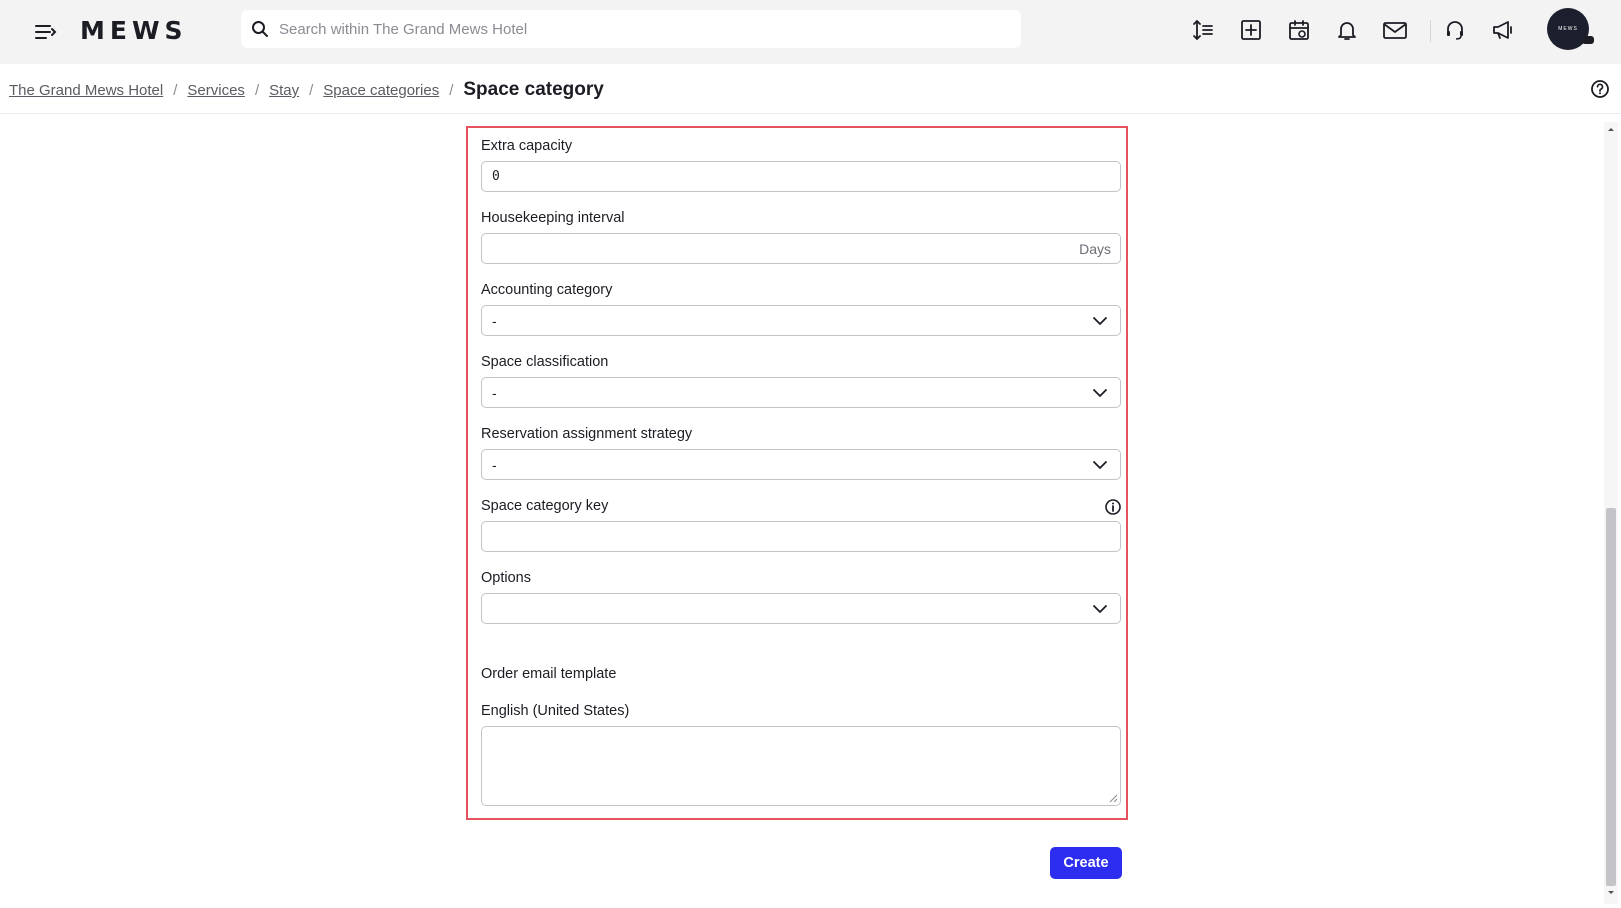 Image resolution: width=1621 pixels, height=908 pixels. I want to click on breadcrumb-hotel: The Grand Mews Hotel, so click(86, 90).